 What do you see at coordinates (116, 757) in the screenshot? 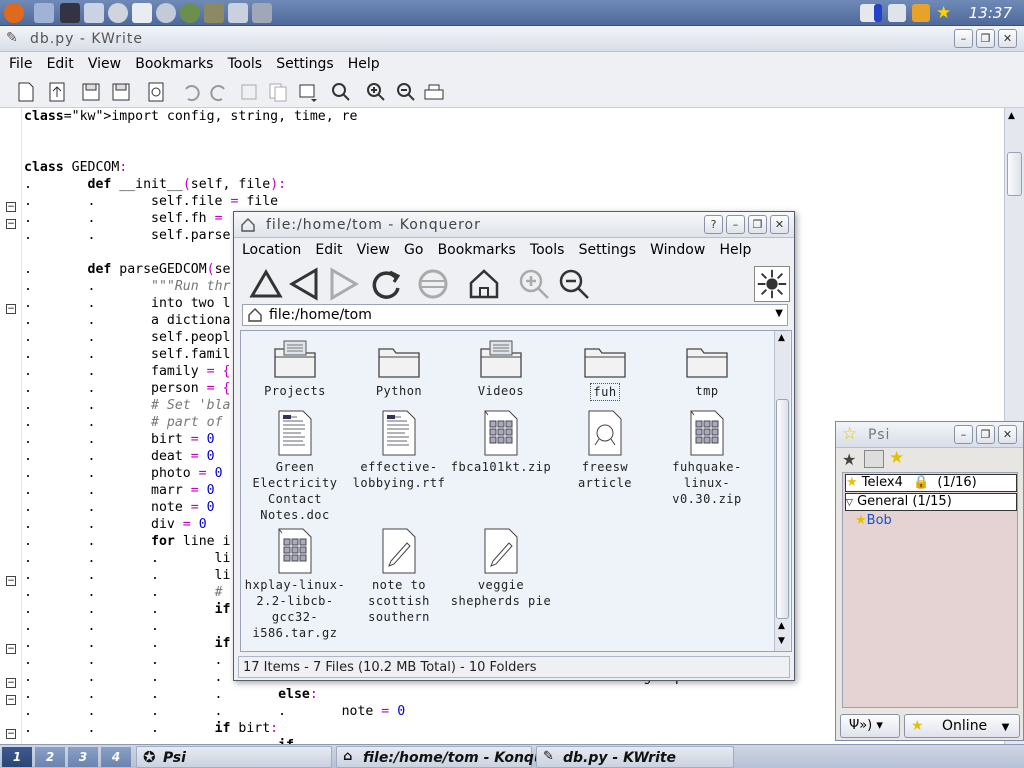
I see `desktop-4-button: 4` at bounding box center [116, 757].